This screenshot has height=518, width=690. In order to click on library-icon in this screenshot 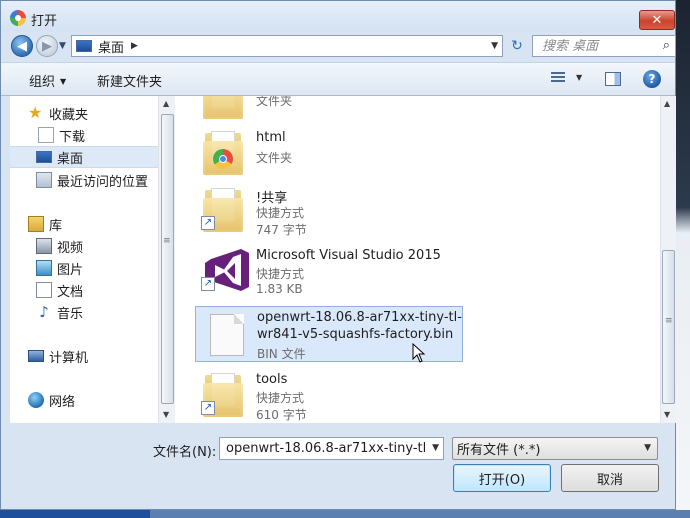, I will do `click(36, 224)`.